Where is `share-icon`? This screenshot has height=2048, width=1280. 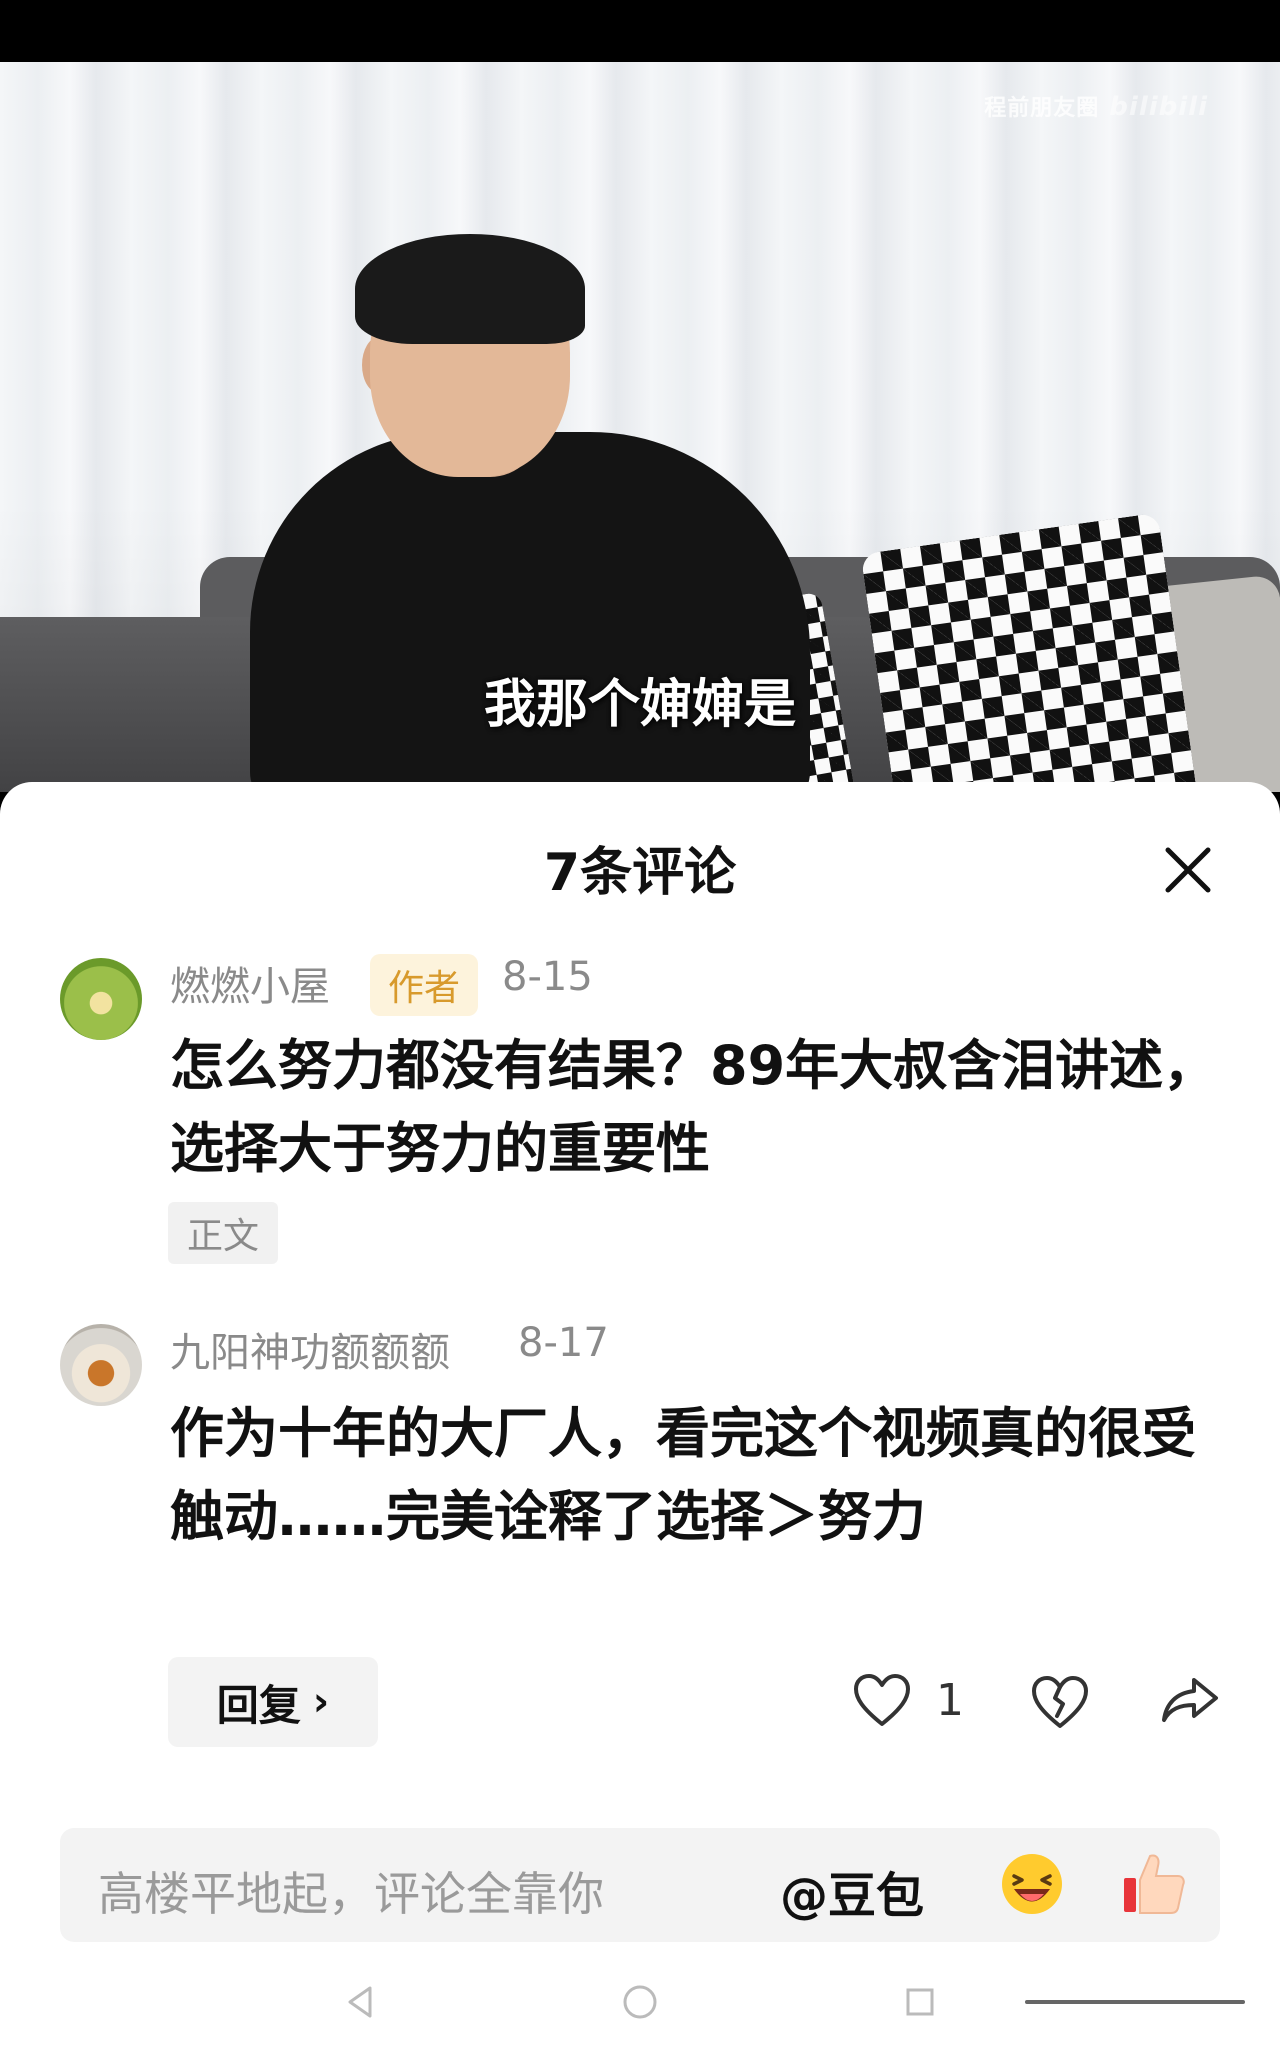
share-icon is located at coordinates (1190, 1700).